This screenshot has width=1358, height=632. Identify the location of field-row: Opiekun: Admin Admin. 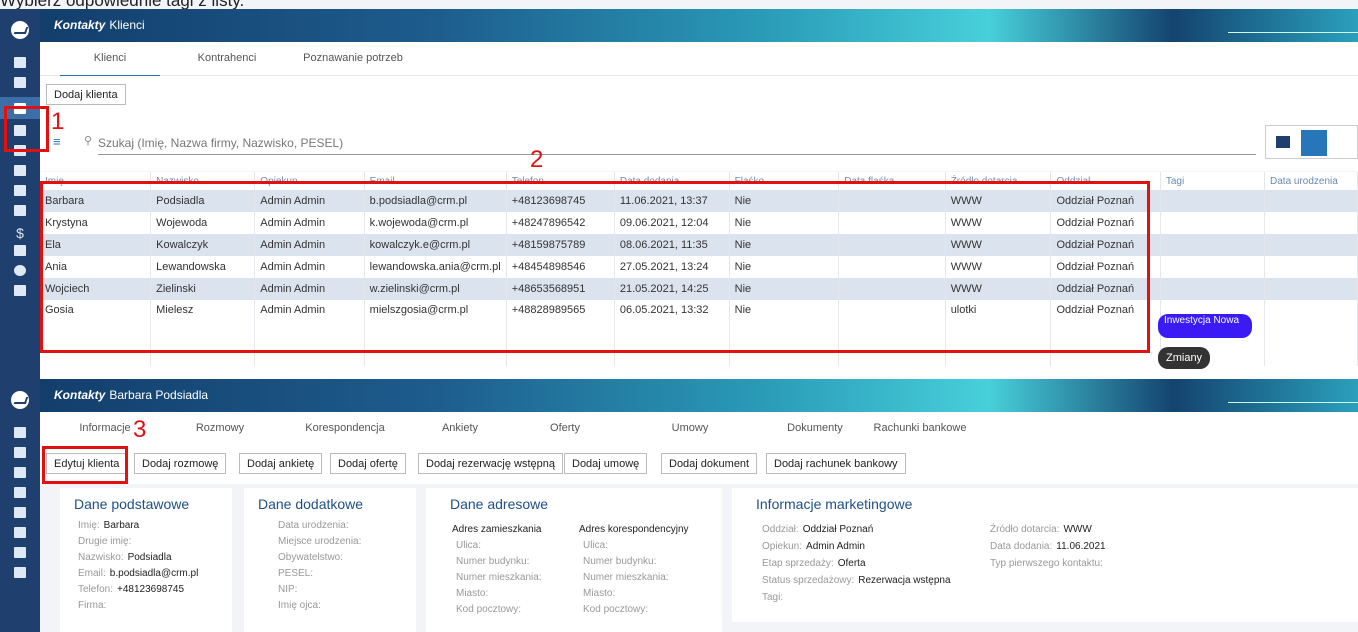
(856, 547).